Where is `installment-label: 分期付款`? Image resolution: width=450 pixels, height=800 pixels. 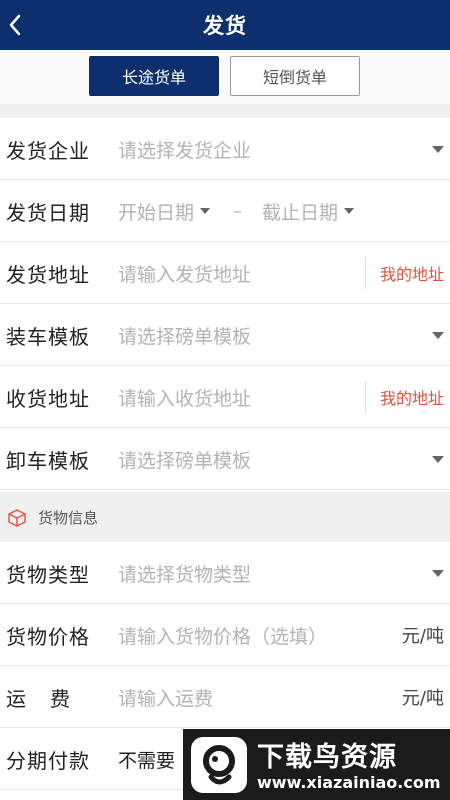 installment-label: 分期付款 is located at coordinates (48, 760).